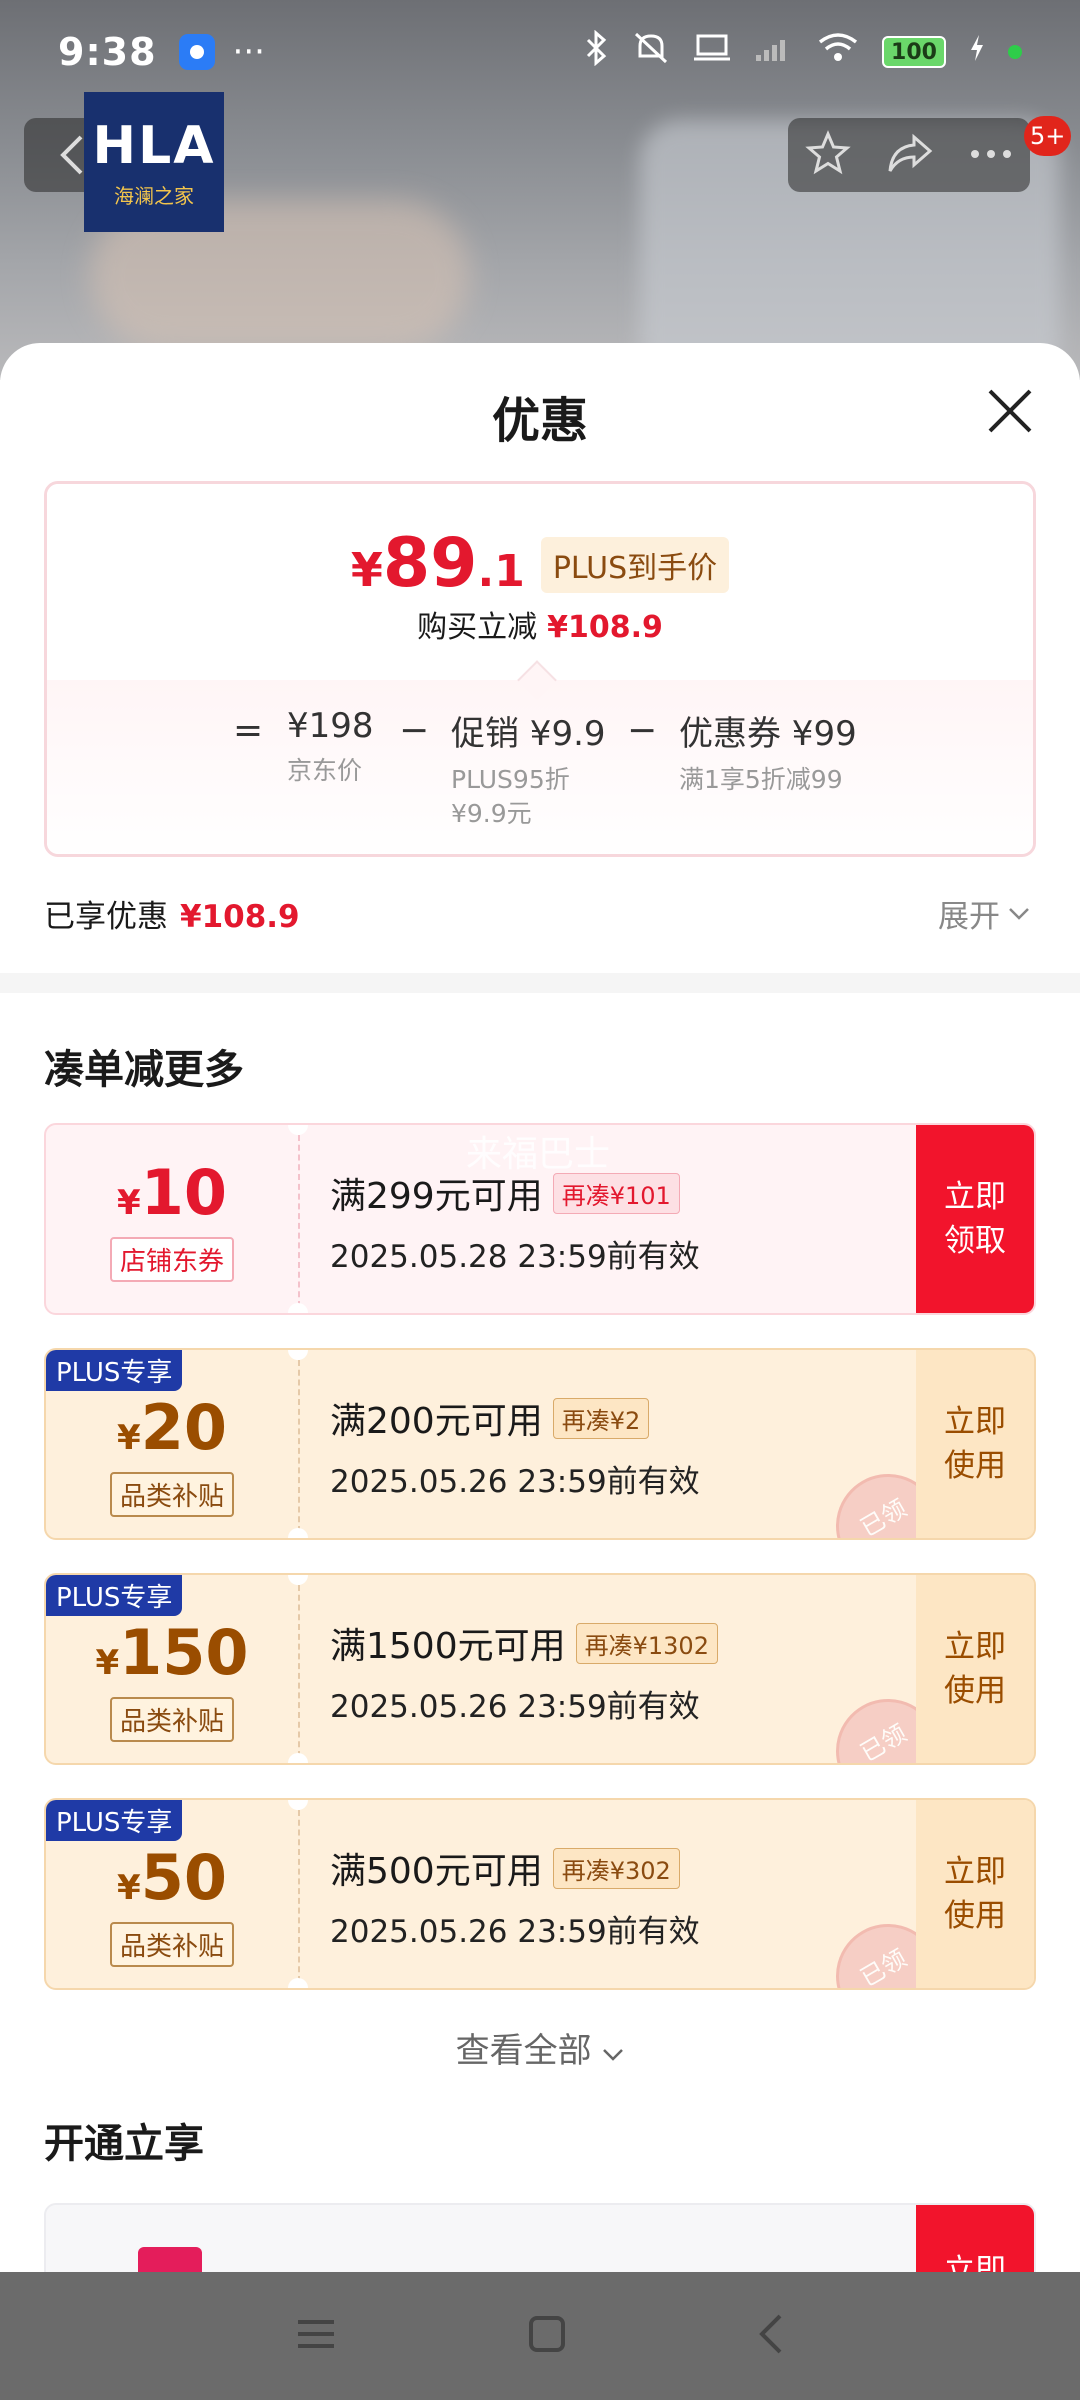 The width and height of the screenshot is (1080, 2400). Describe the element at coordinates (635, 565) in the screenshot. I see `plus-price-tag: PLUS到手价` at that location.